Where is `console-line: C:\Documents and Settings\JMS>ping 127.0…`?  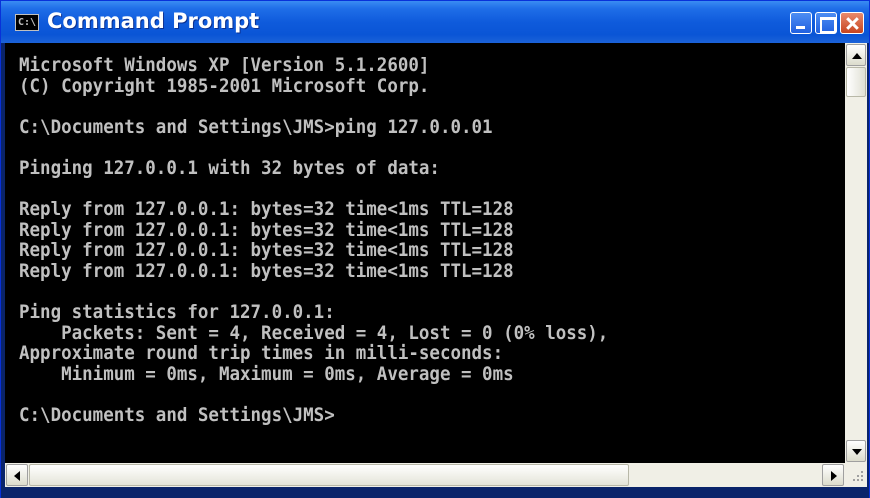 console-line: C:\Documents and Settings\JMS>ping 127.0… is located at coordinates (256, 126).